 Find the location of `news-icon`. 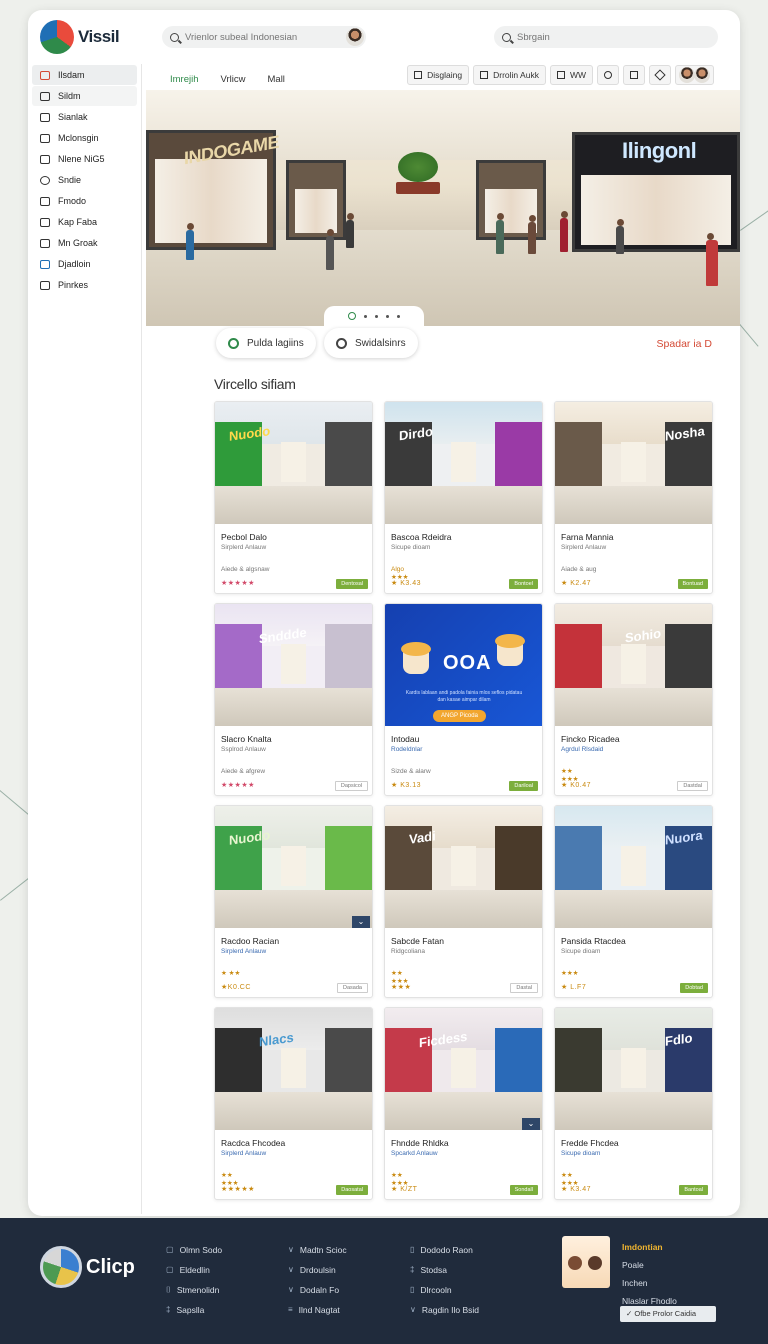

news-icon is located at coordinates (45, 159).